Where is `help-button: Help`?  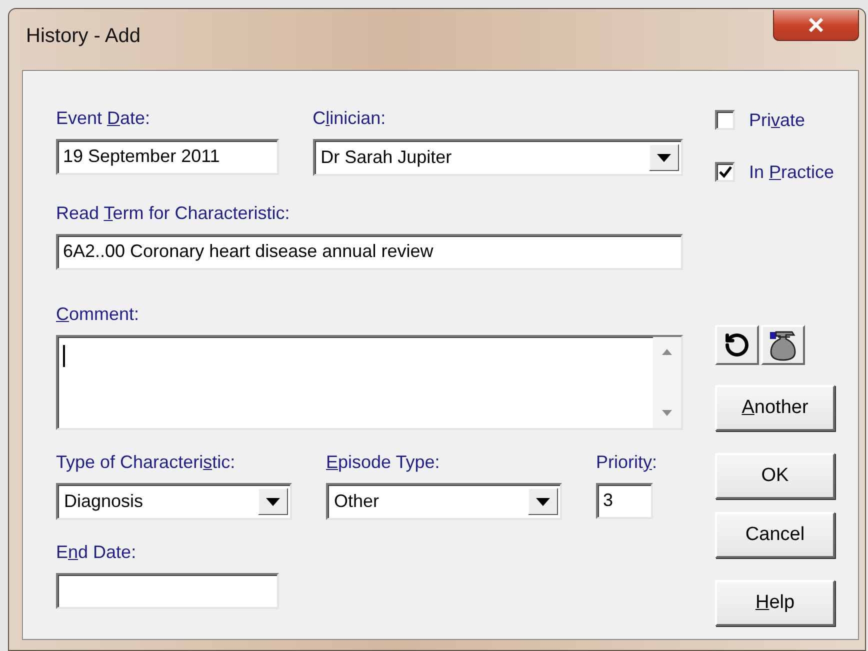
help-button: Help is located at coordinates (775, 603).